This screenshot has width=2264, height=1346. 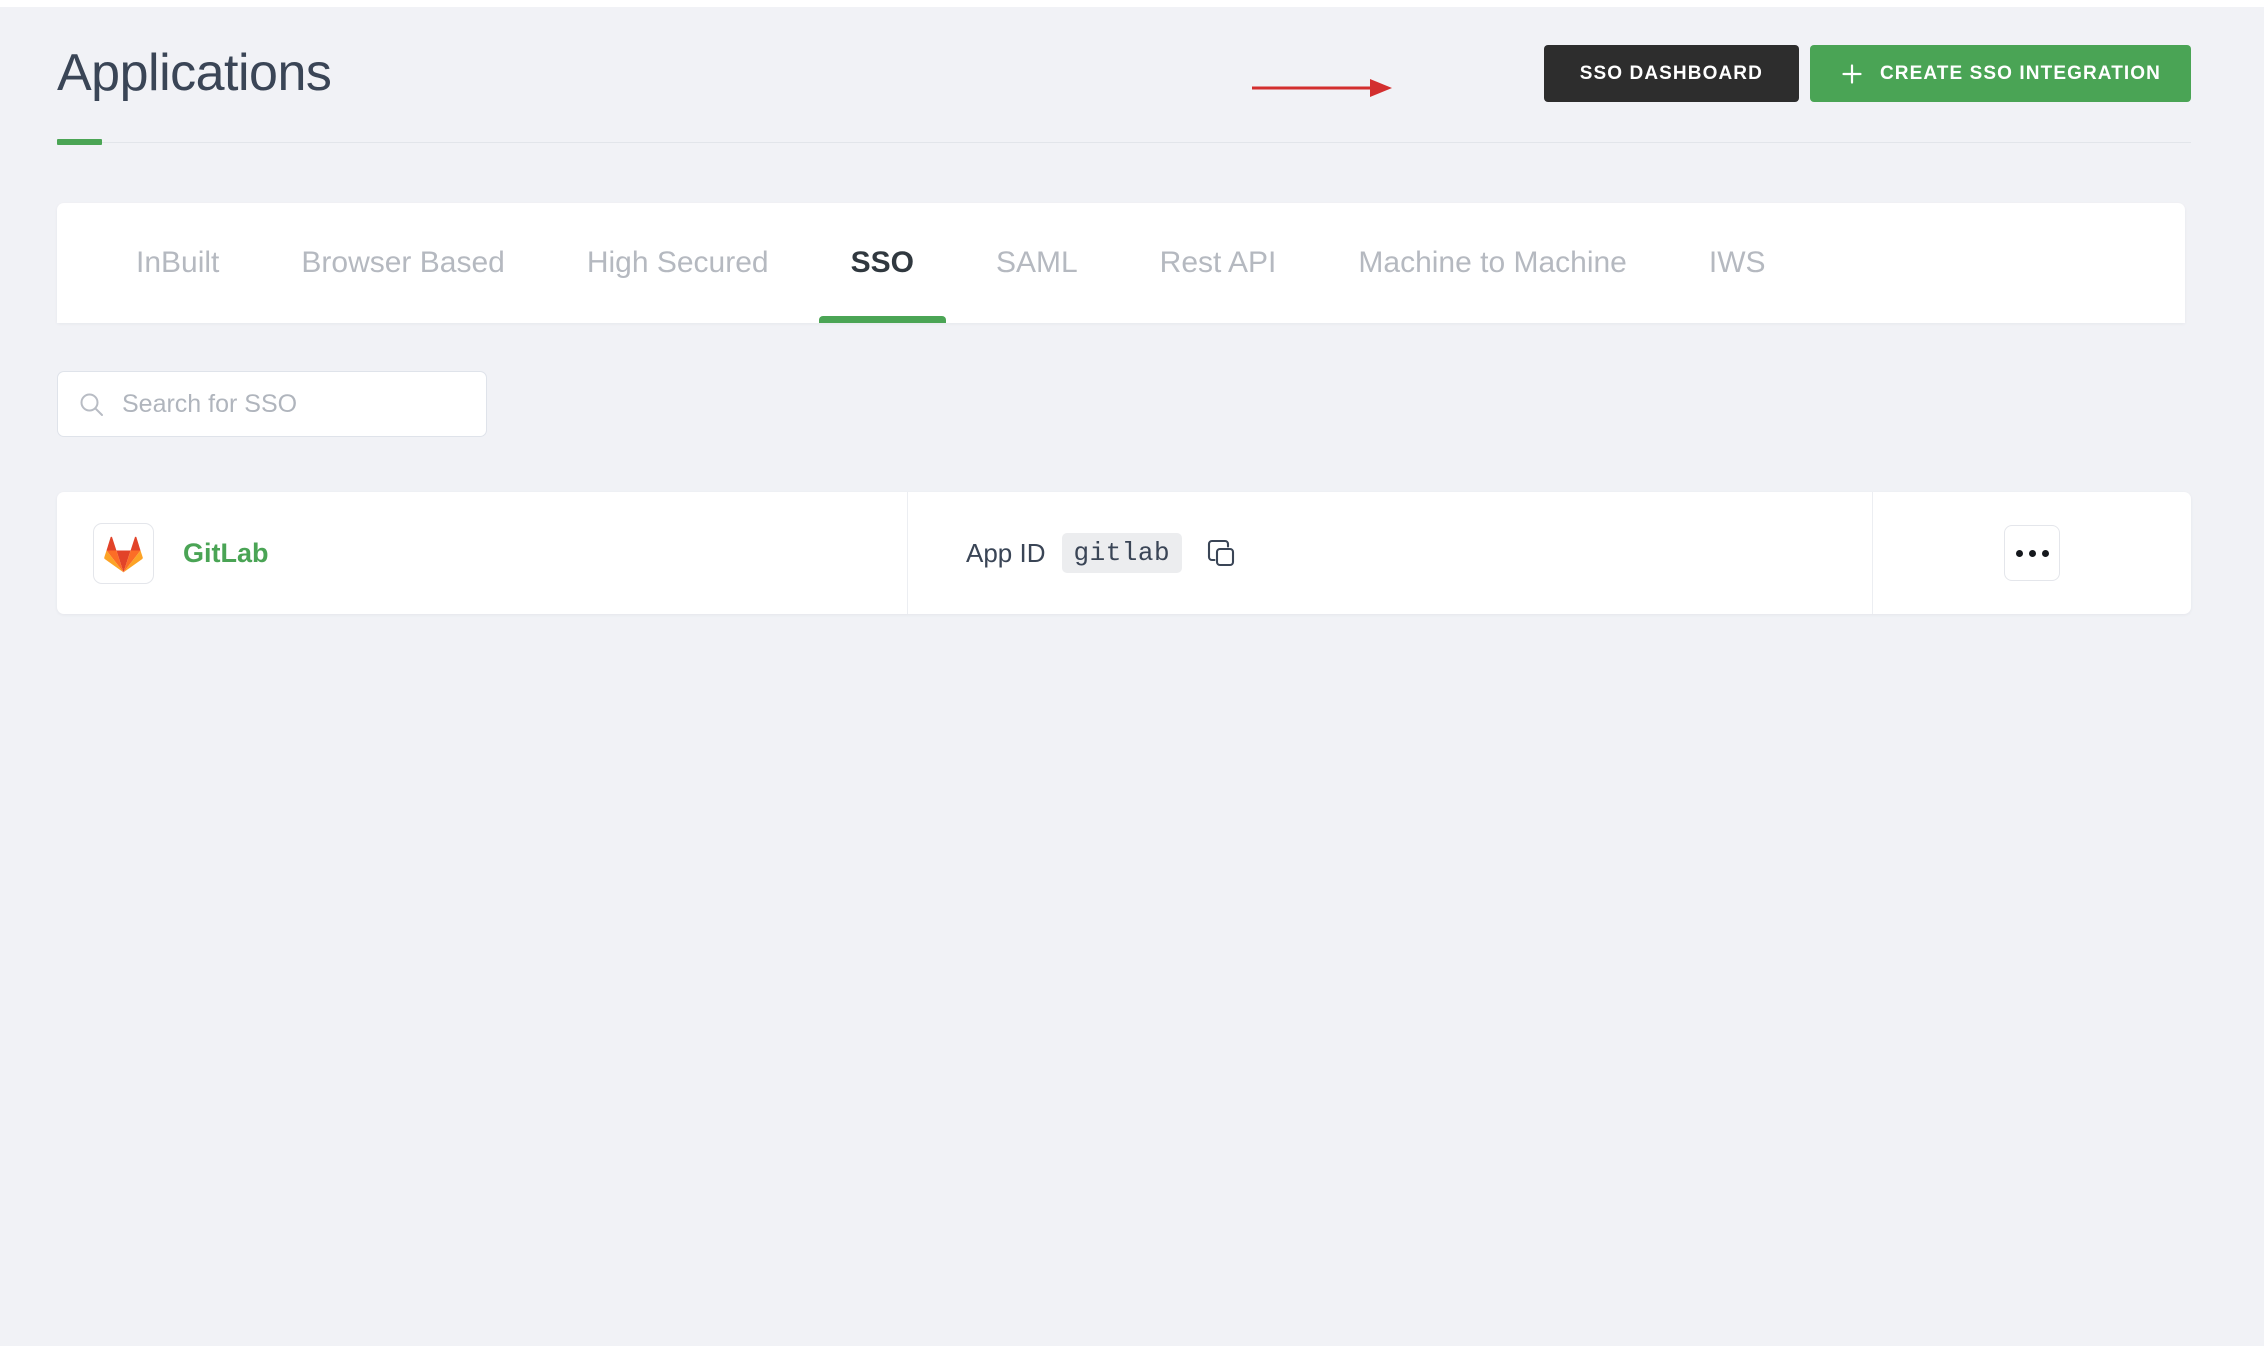 I want to click on tab-high-secured: High Secured, so click(x=678, y=263).